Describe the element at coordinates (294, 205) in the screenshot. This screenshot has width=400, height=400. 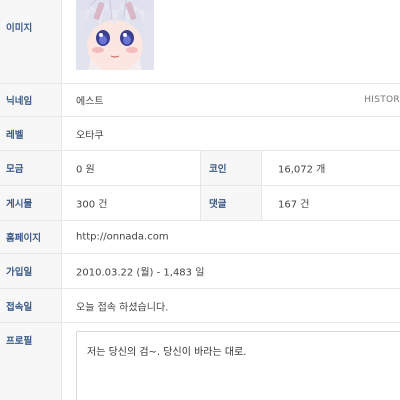
I see `comments-value: 167 건` at that location.